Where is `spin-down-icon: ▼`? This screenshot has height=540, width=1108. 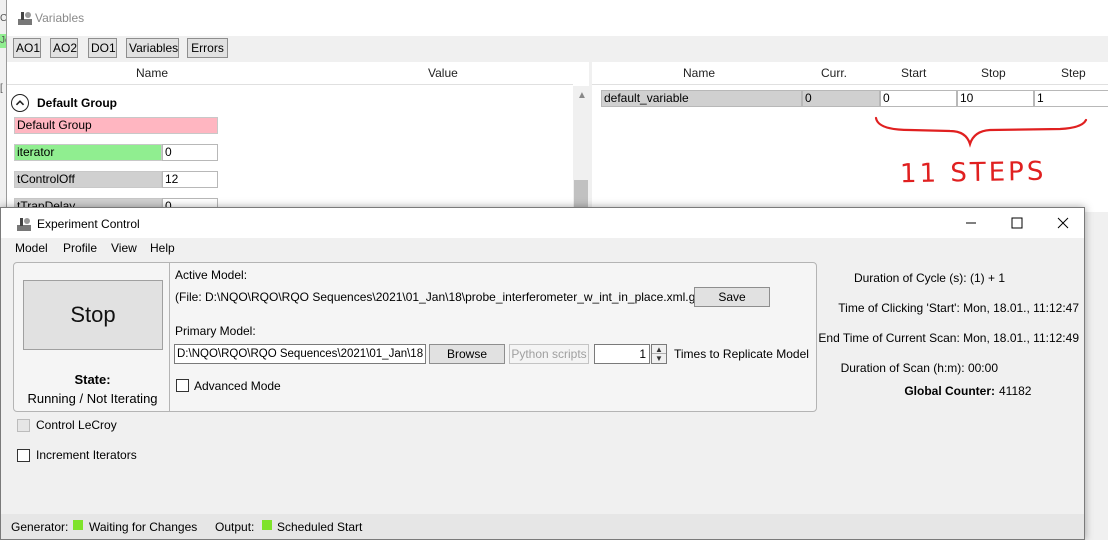
spin-down-icon: ▼ is located at coordinates (659, 358).